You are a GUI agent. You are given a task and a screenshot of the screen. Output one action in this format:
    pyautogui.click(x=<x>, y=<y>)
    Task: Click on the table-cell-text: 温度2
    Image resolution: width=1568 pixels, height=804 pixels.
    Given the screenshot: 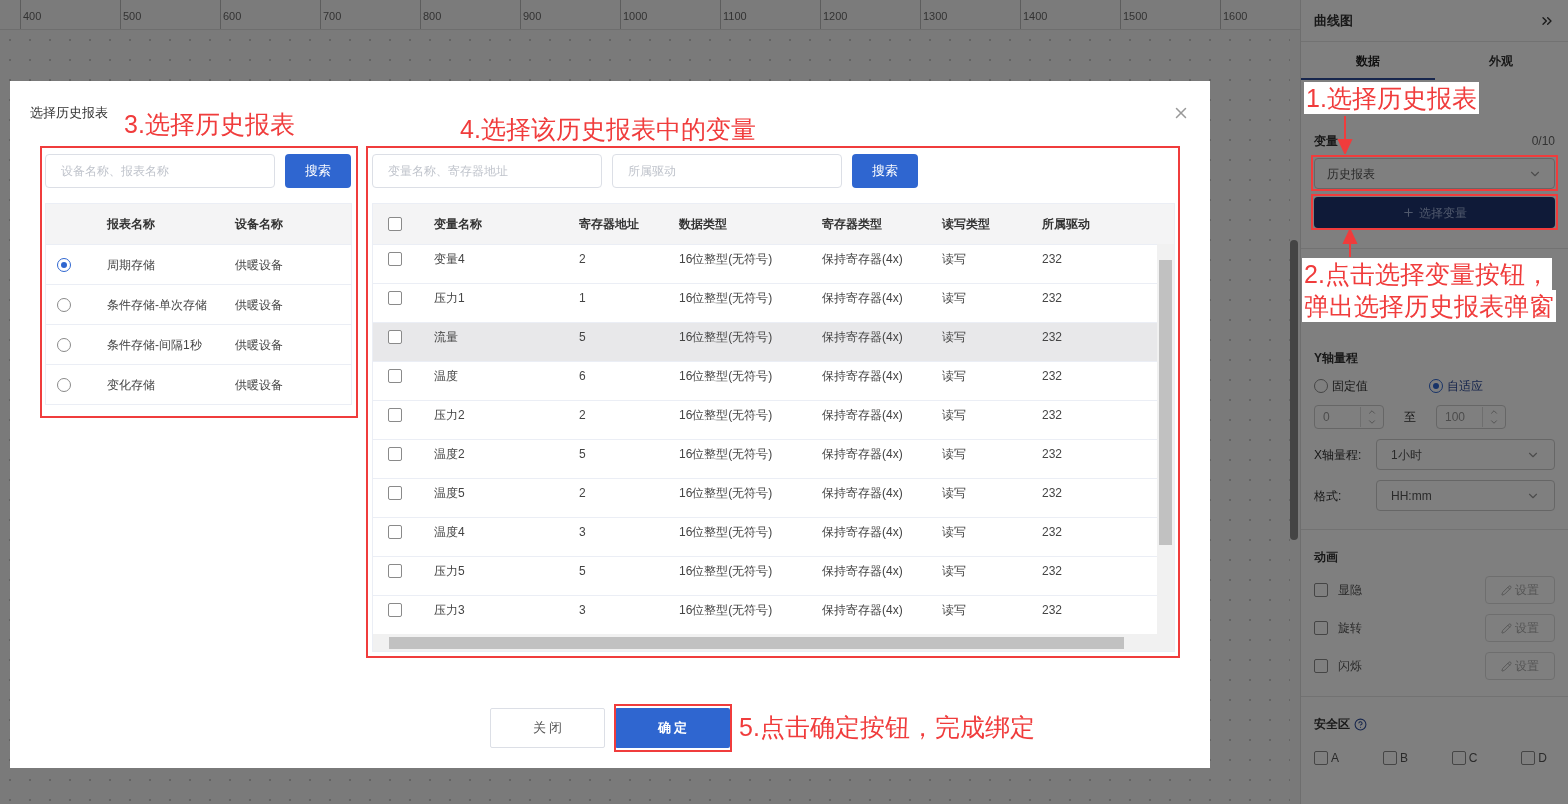 What is the action you would take?
    pyautogui.click(x=450, y=454)
    